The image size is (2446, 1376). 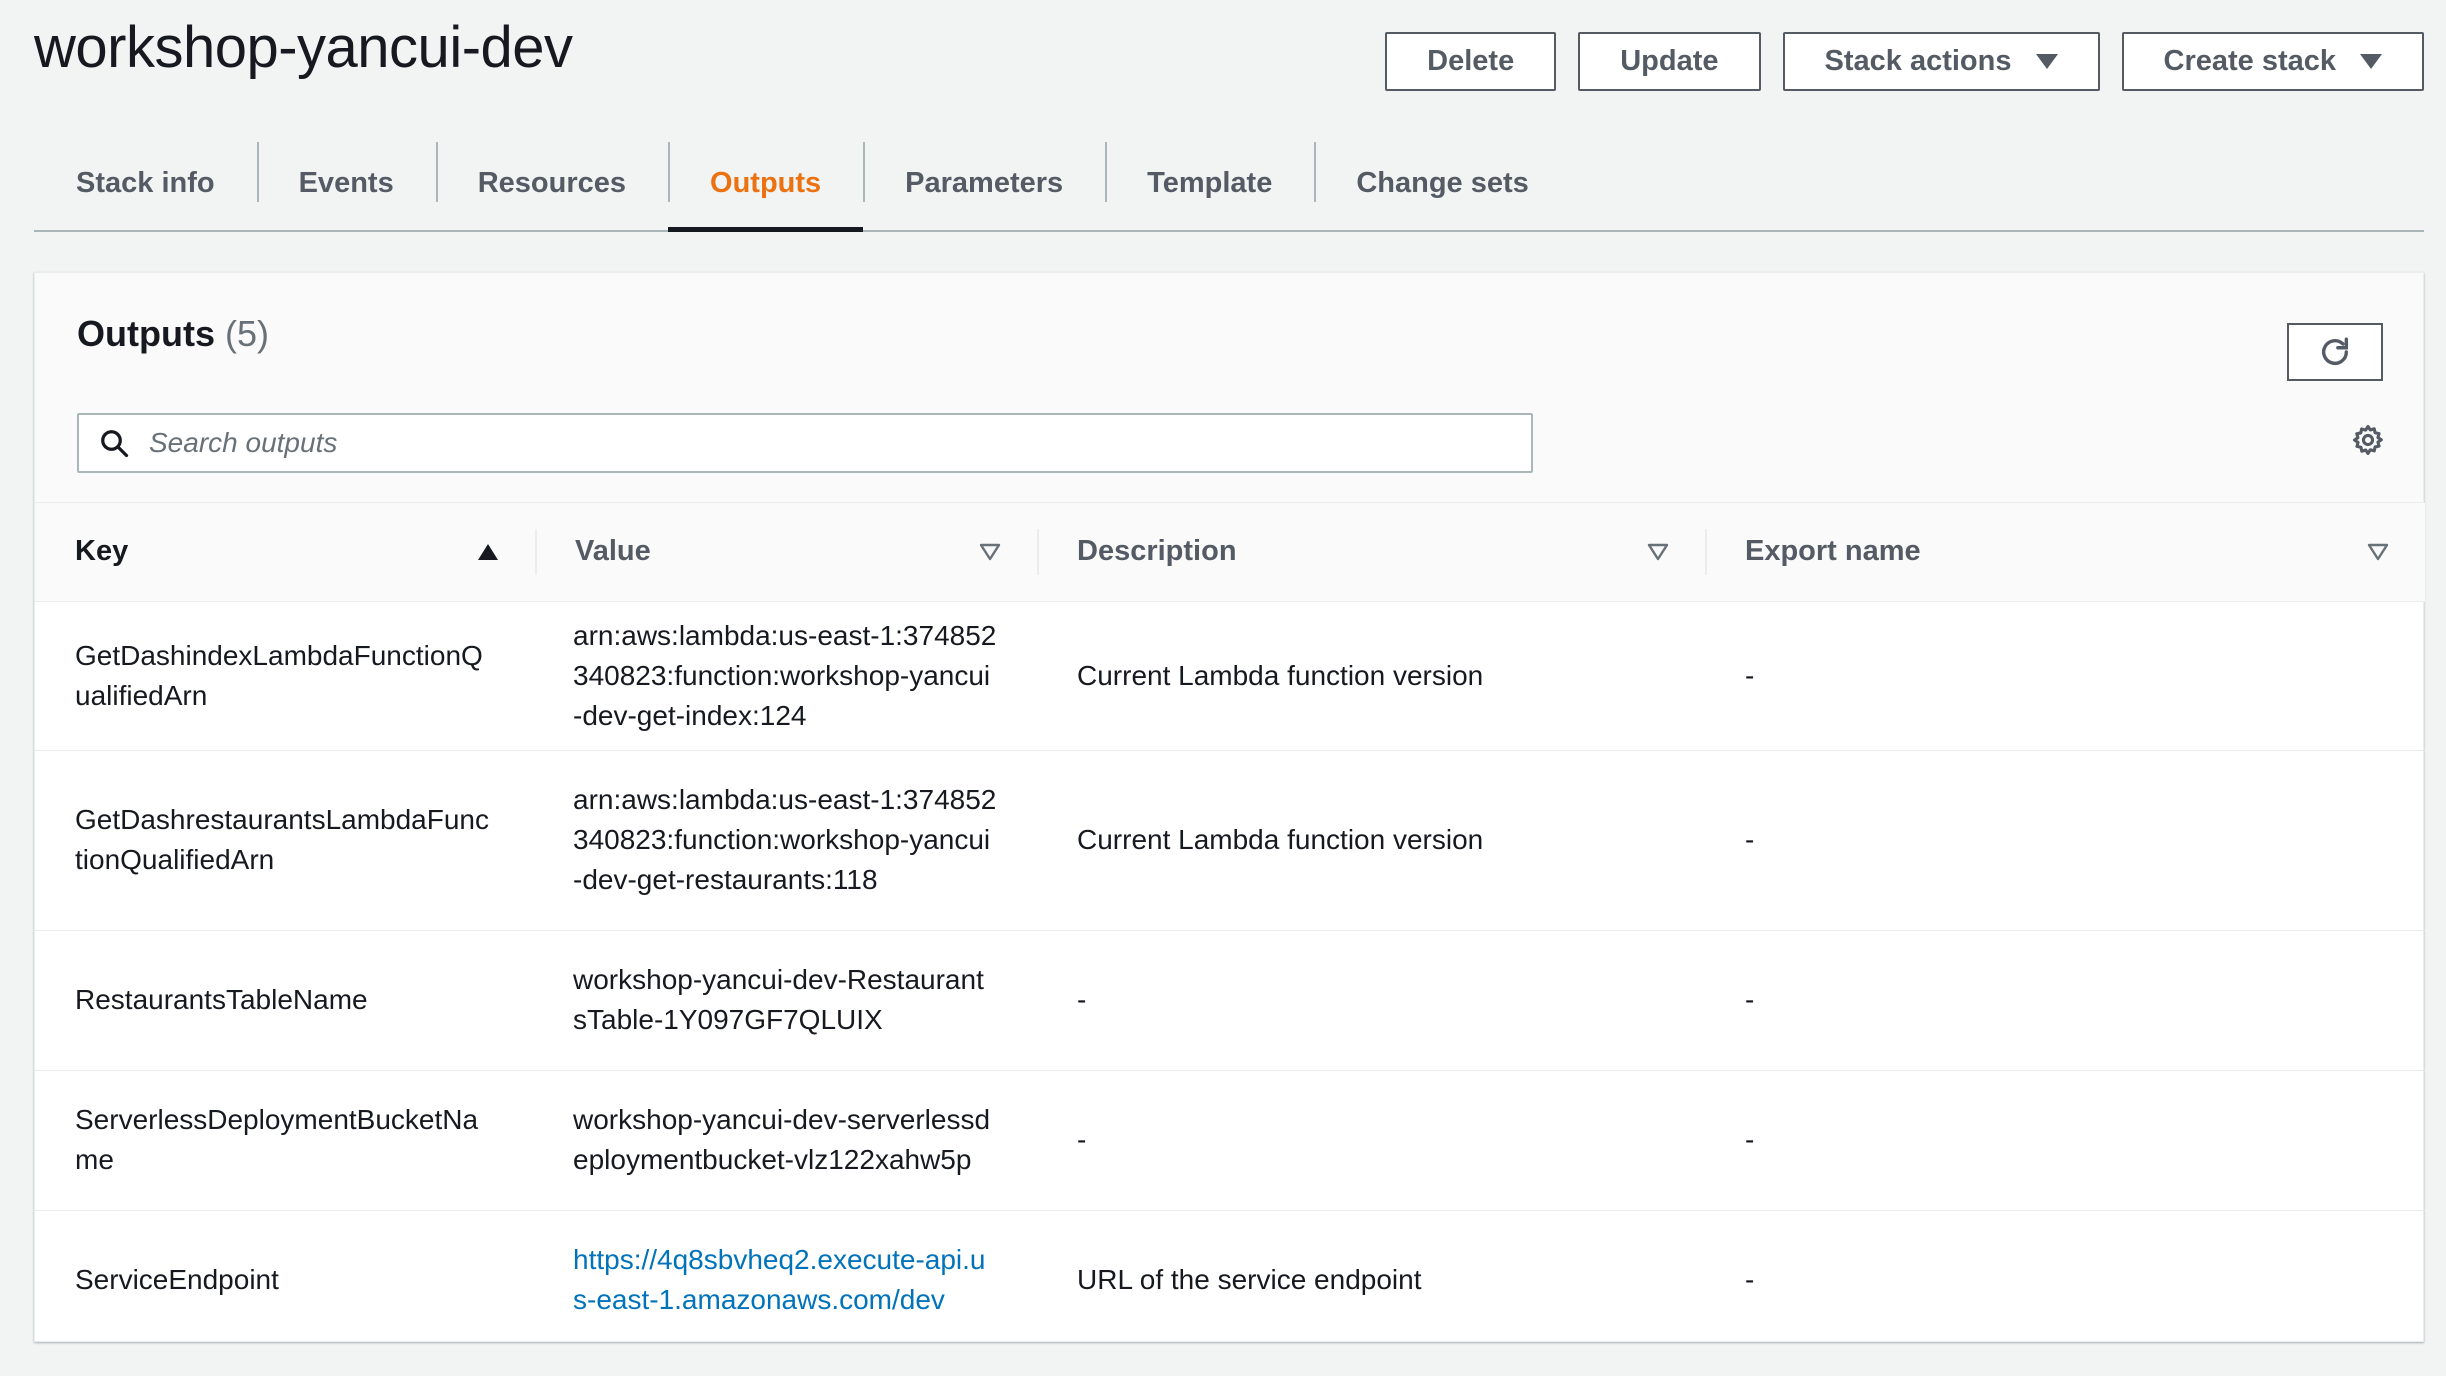 I want to click on output-key: RestaurantsTableName, so click(x=285, y=1000).